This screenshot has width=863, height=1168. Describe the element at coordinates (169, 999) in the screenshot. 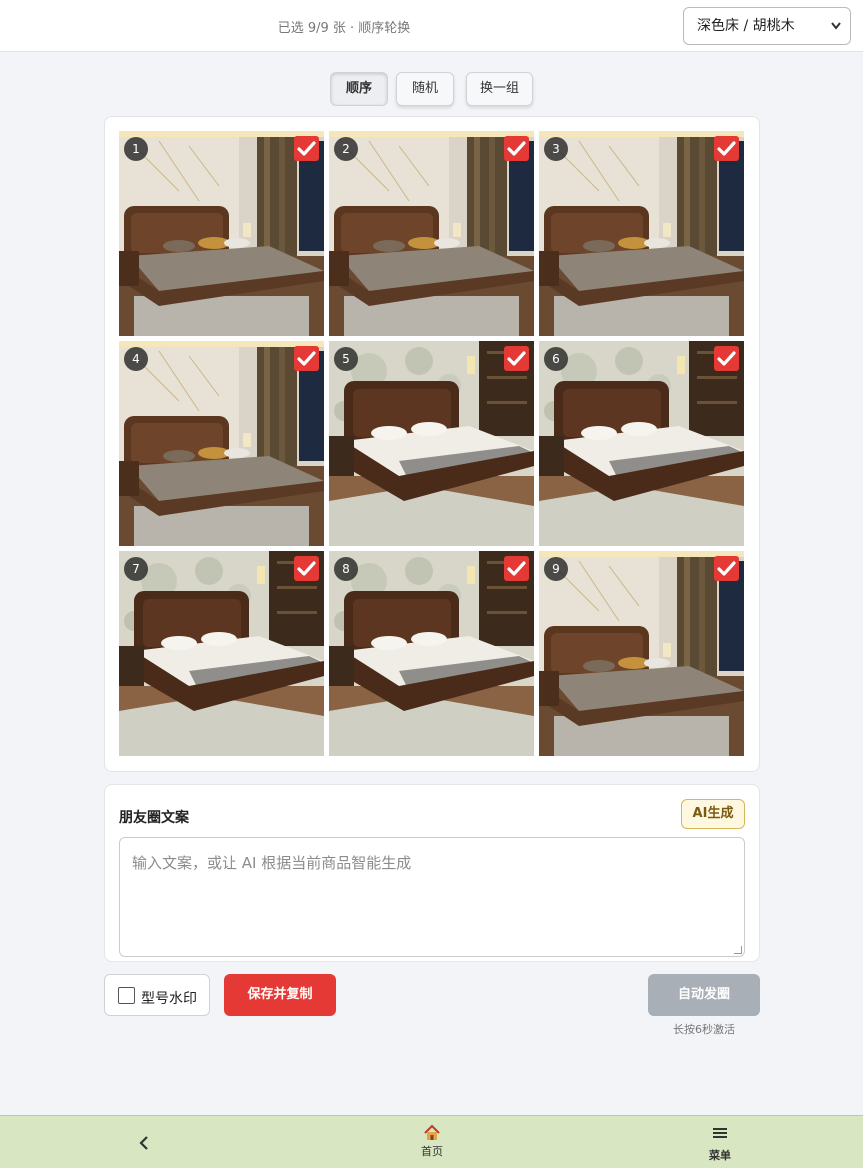

I see `watermark-label: 型号水印` at that location.